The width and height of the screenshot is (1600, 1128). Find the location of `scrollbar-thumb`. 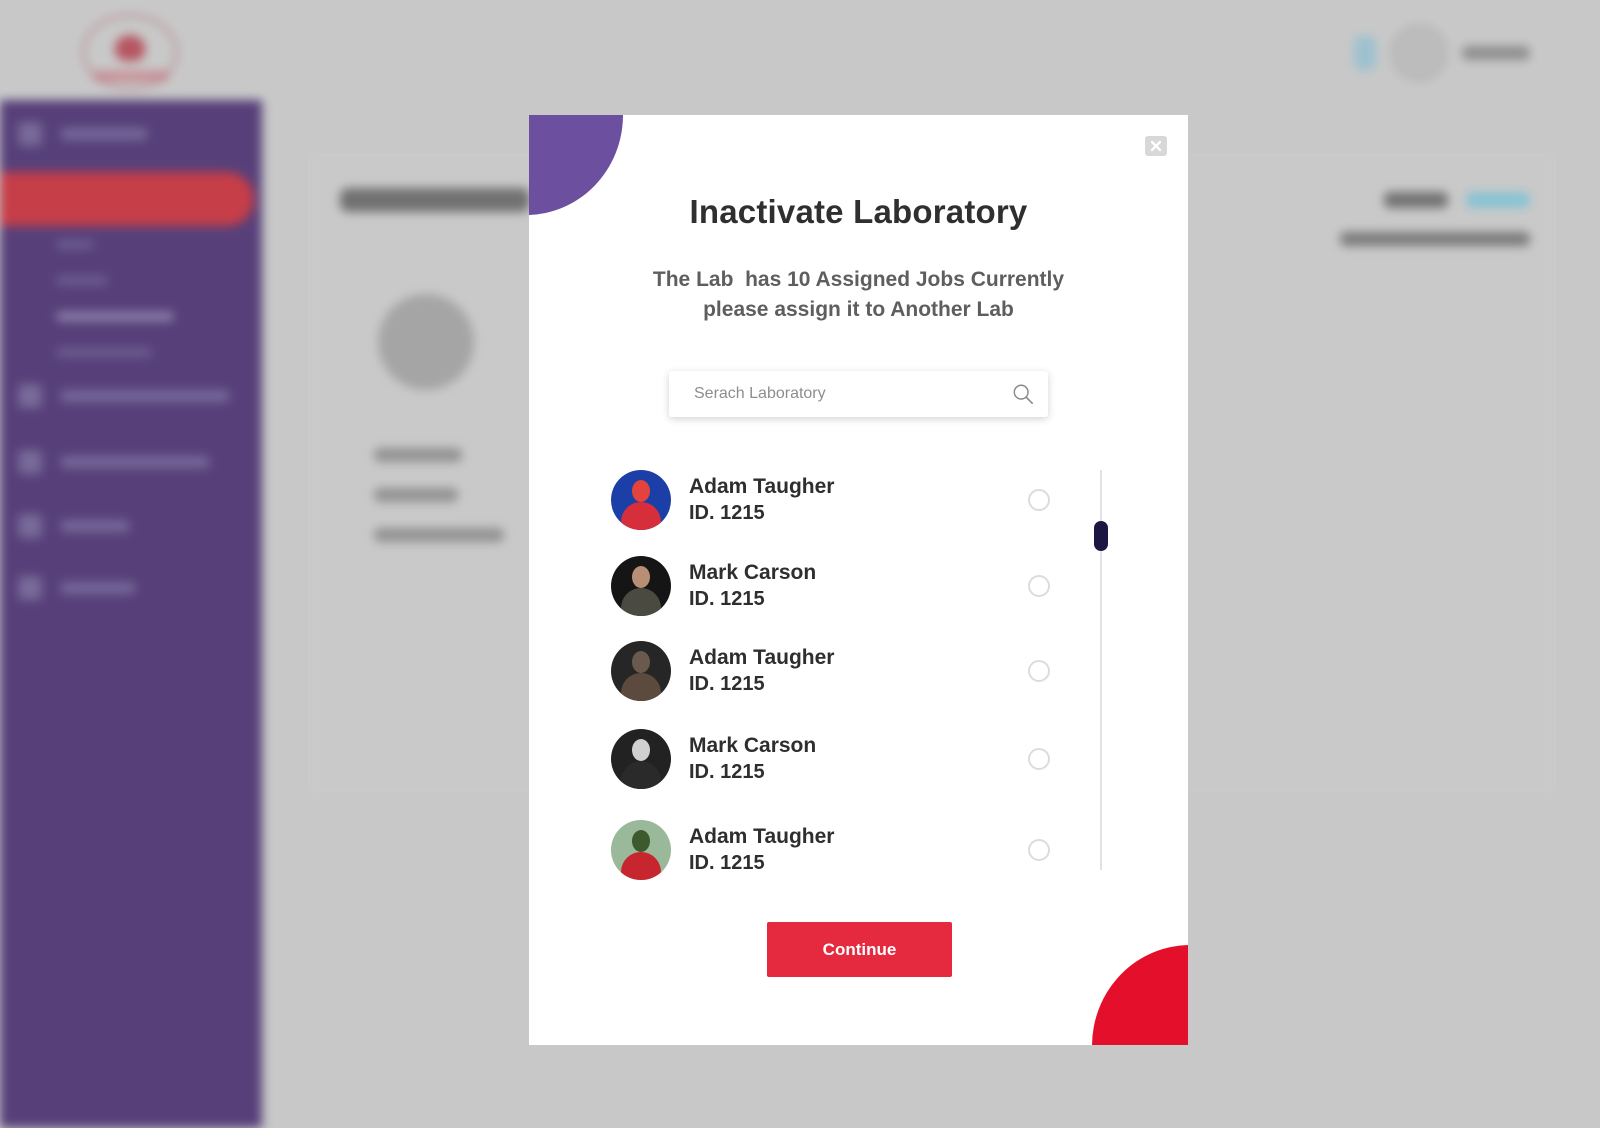

scrollbar-thumb is located at coordinates (1101, 536).